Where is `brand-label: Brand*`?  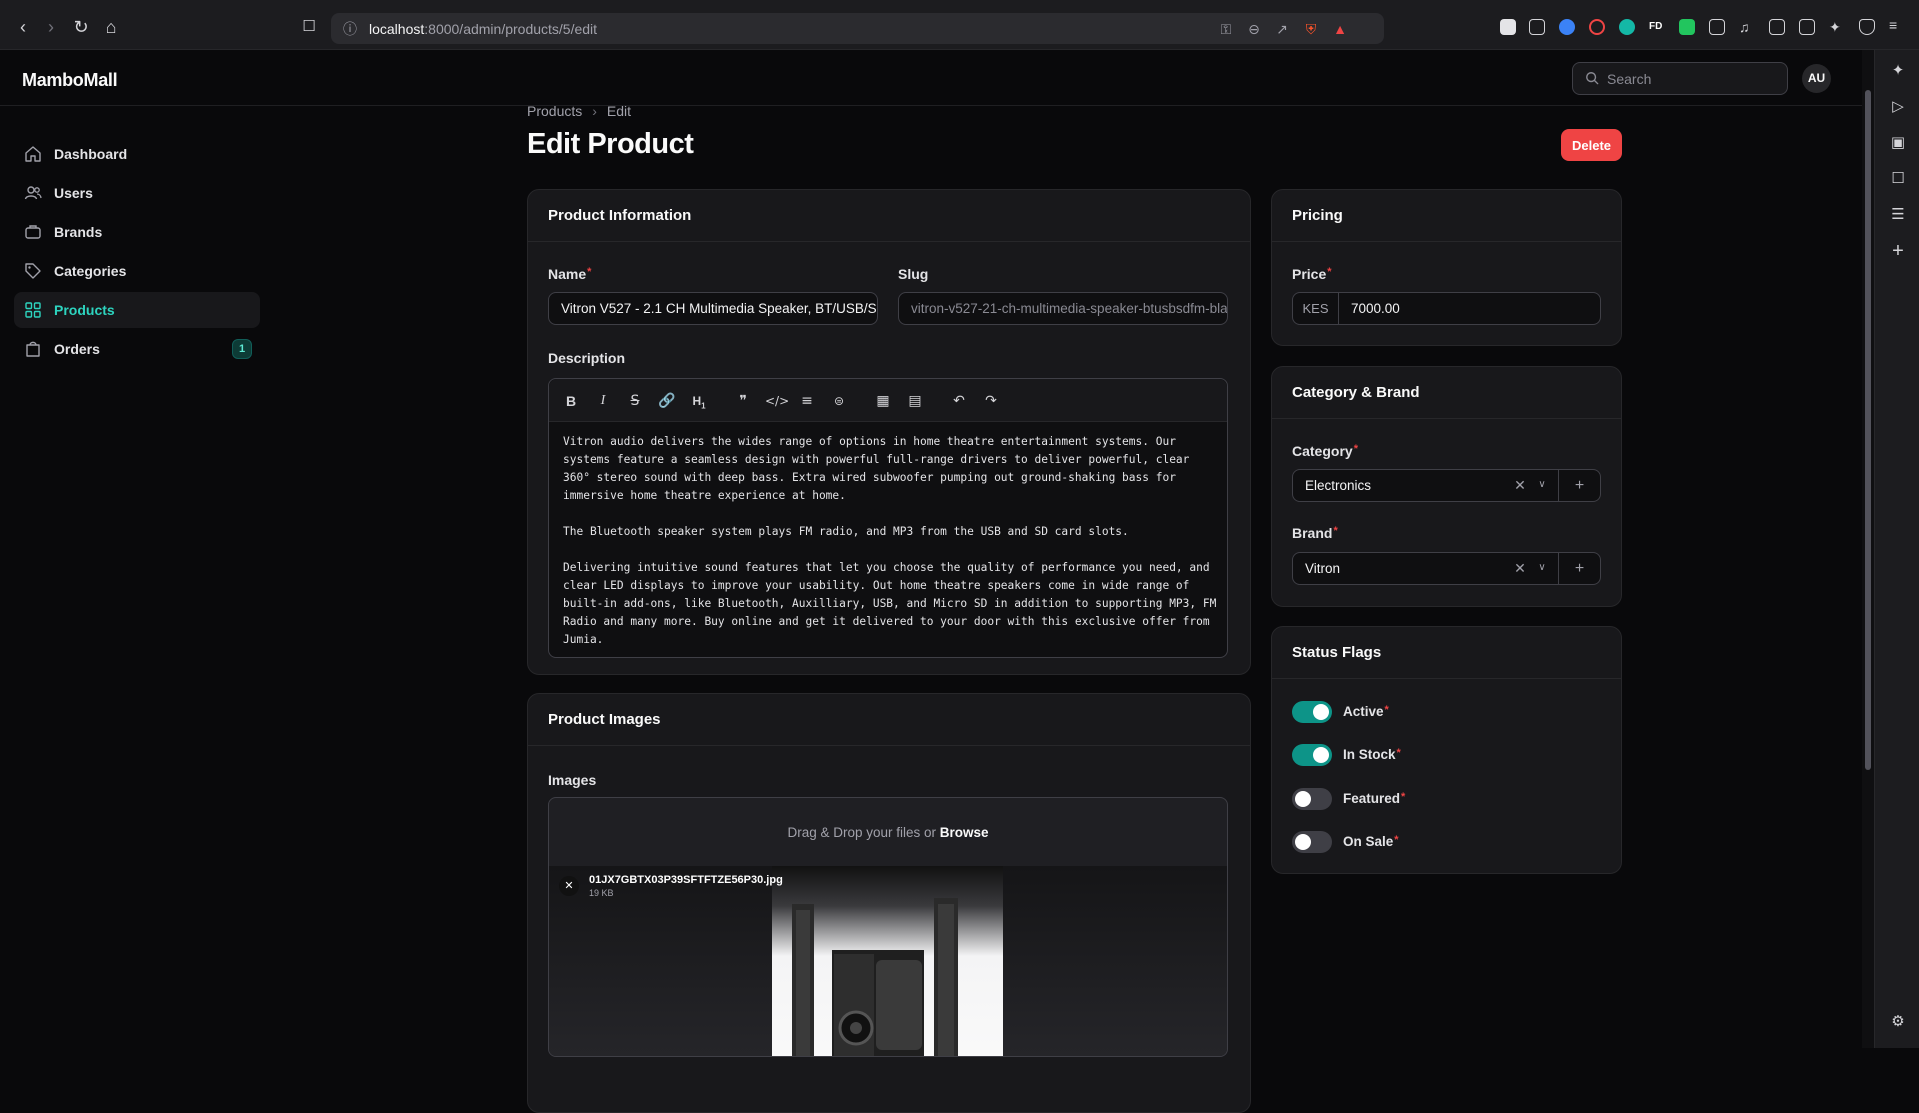
brand-label: Brand* is located at coordinates (1315, 533).